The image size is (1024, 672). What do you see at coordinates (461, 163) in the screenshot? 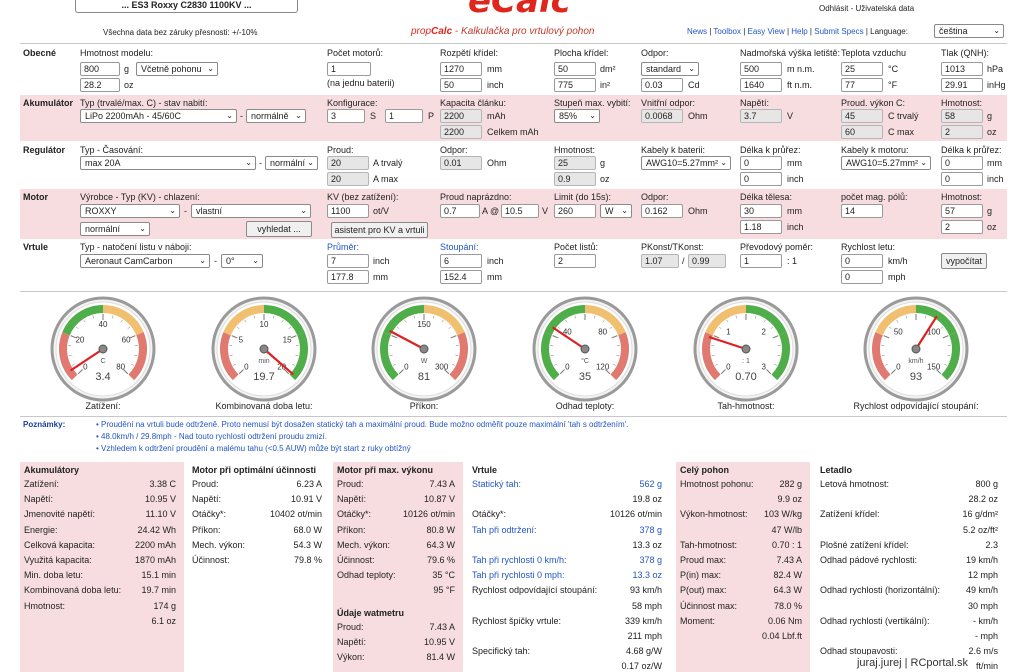
I see `esc-resistance-input: 0.01` at bounding box center [461, 163].